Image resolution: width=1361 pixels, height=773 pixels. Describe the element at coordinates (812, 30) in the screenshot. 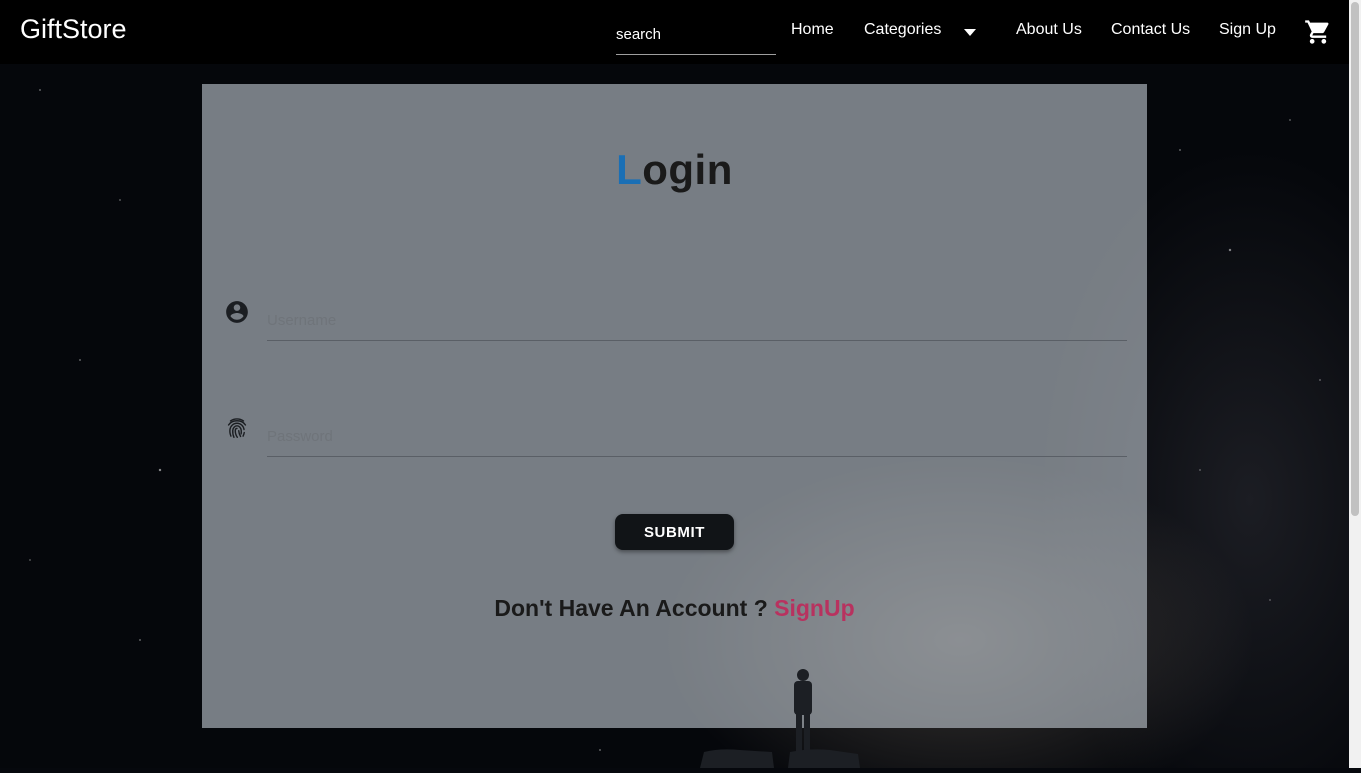

I see `nav-home: Home` at that location.